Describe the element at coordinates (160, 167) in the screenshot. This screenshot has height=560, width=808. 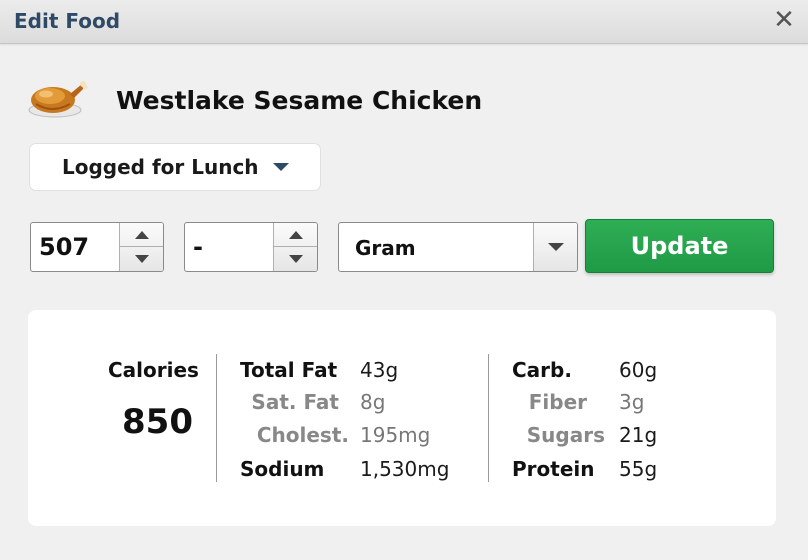
I see `meal-dropdown-label: Logged for Lunch` at that location.